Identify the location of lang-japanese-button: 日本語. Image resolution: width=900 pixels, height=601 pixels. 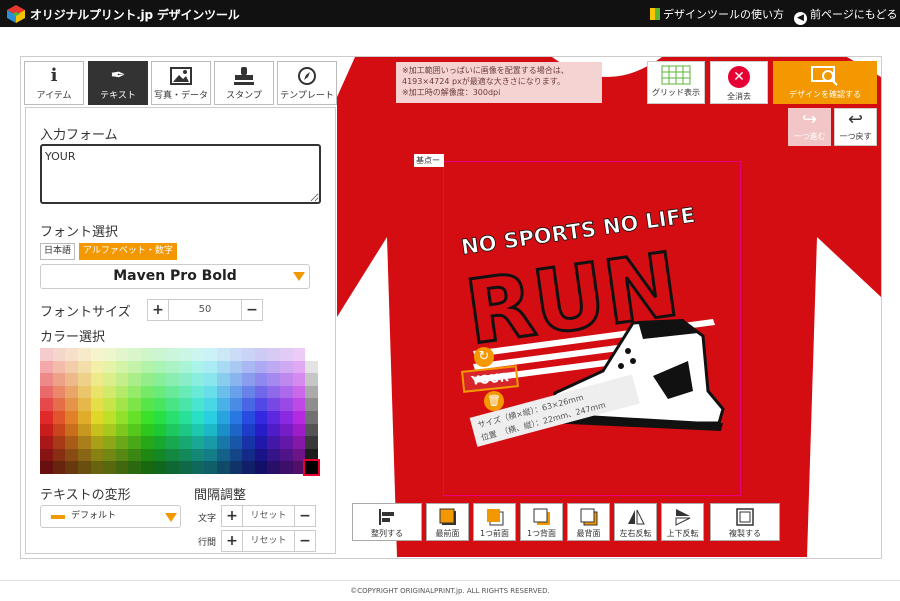
(58, 251).